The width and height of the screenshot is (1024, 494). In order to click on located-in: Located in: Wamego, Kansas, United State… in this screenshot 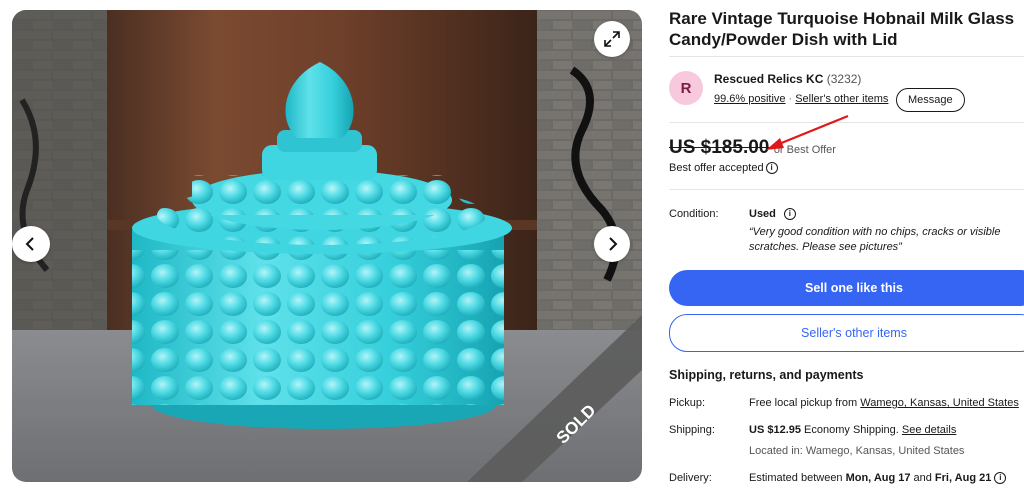, I will do `click(857, 451)`.